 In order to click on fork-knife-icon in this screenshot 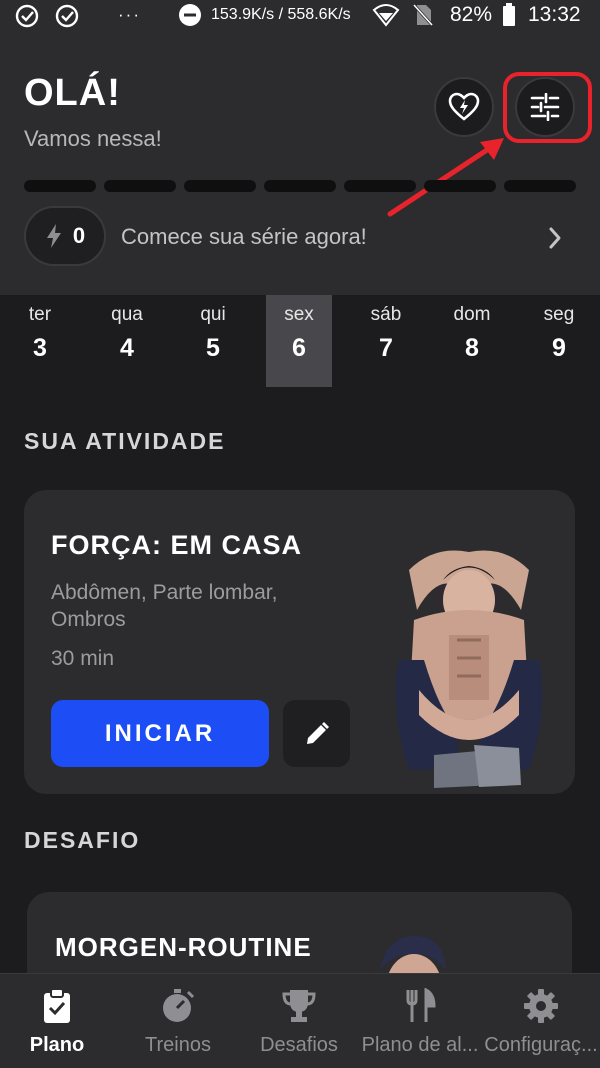, I will do `click(421, 1005)`.